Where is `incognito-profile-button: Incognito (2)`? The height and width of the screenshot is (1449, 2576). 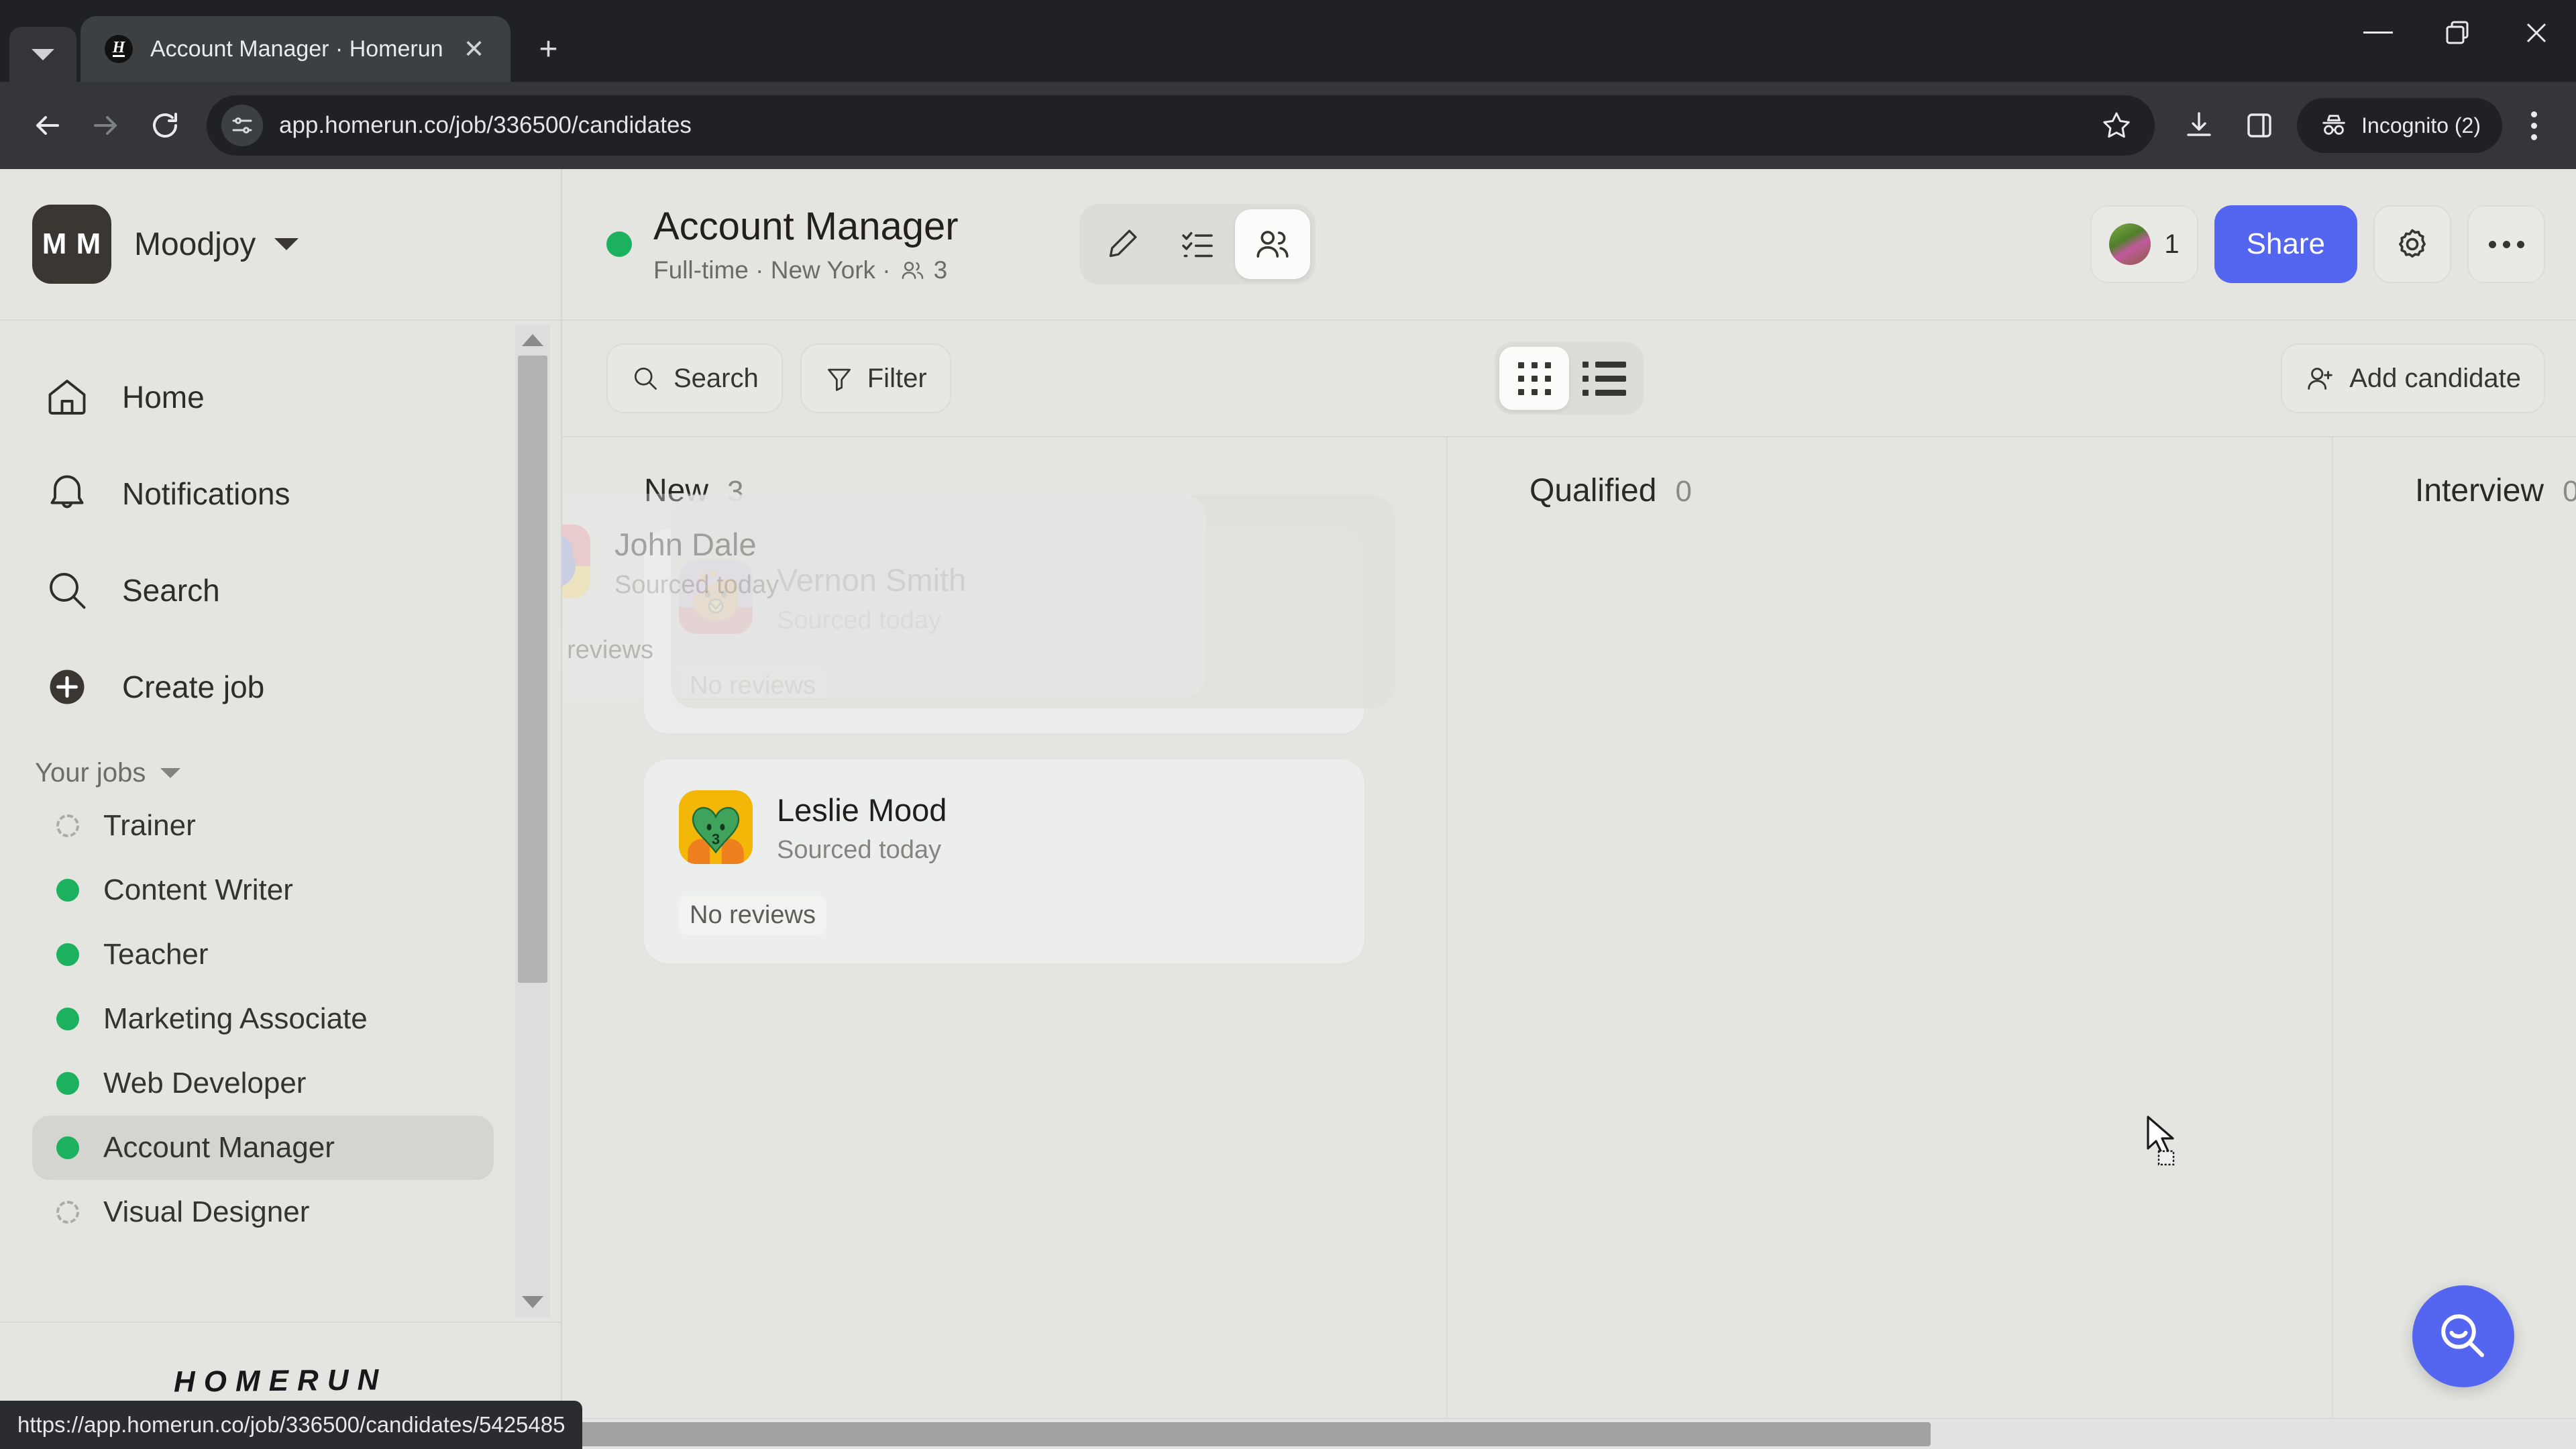 incognito-profile-button: Incognito (2) is located at coordinates (2399, 125).